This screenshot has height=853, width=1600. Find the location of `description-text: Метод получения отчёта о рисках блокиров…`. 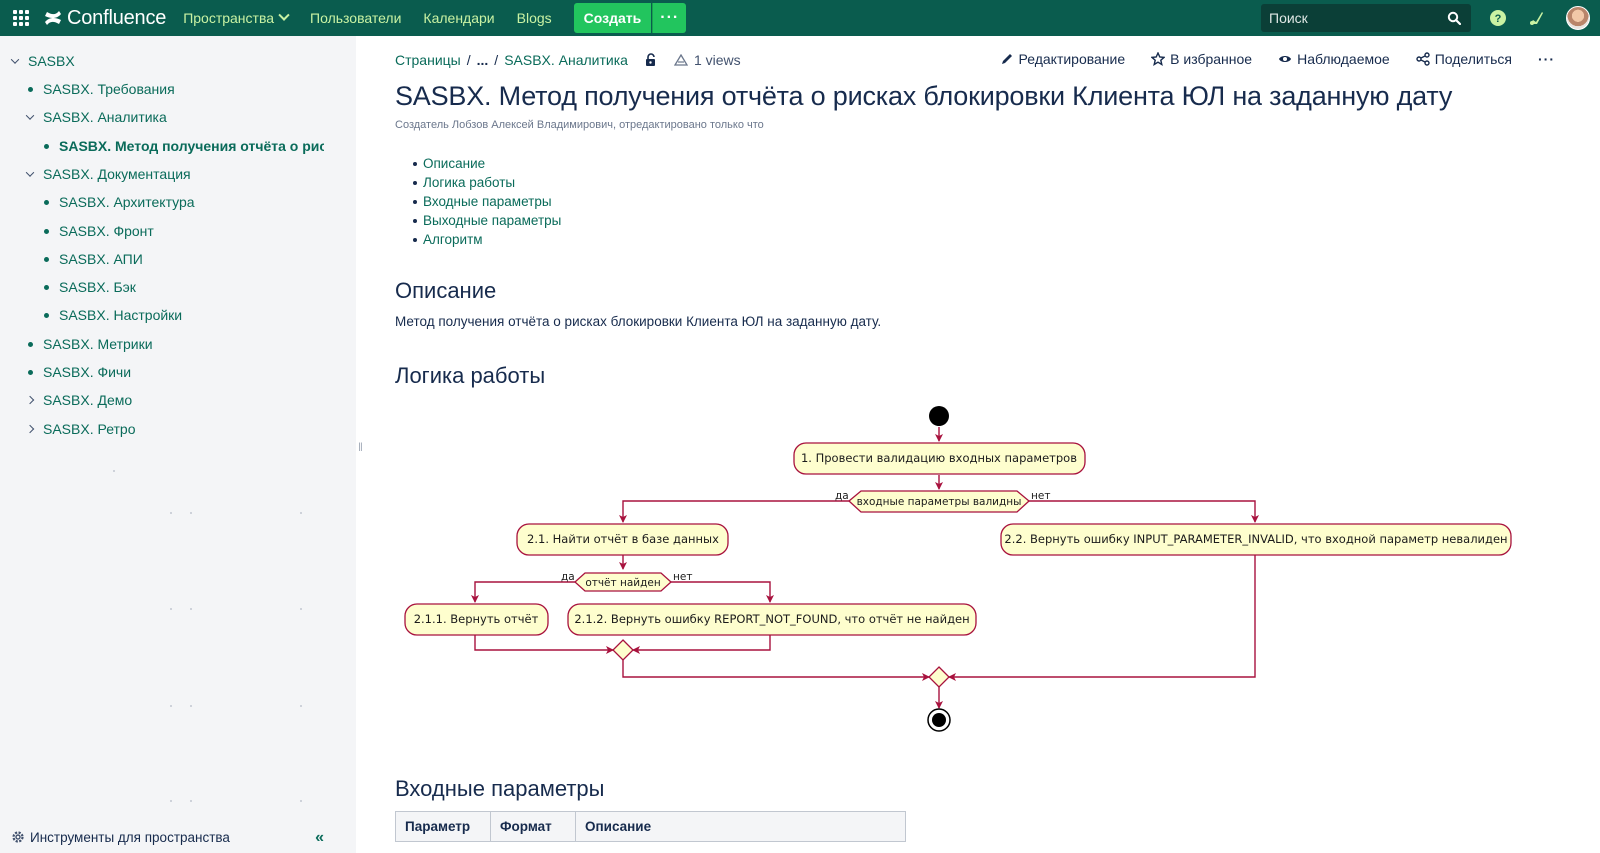

description-text: Метод получения отчёта о рисках блокиров… is located at coordinates (638, 321).